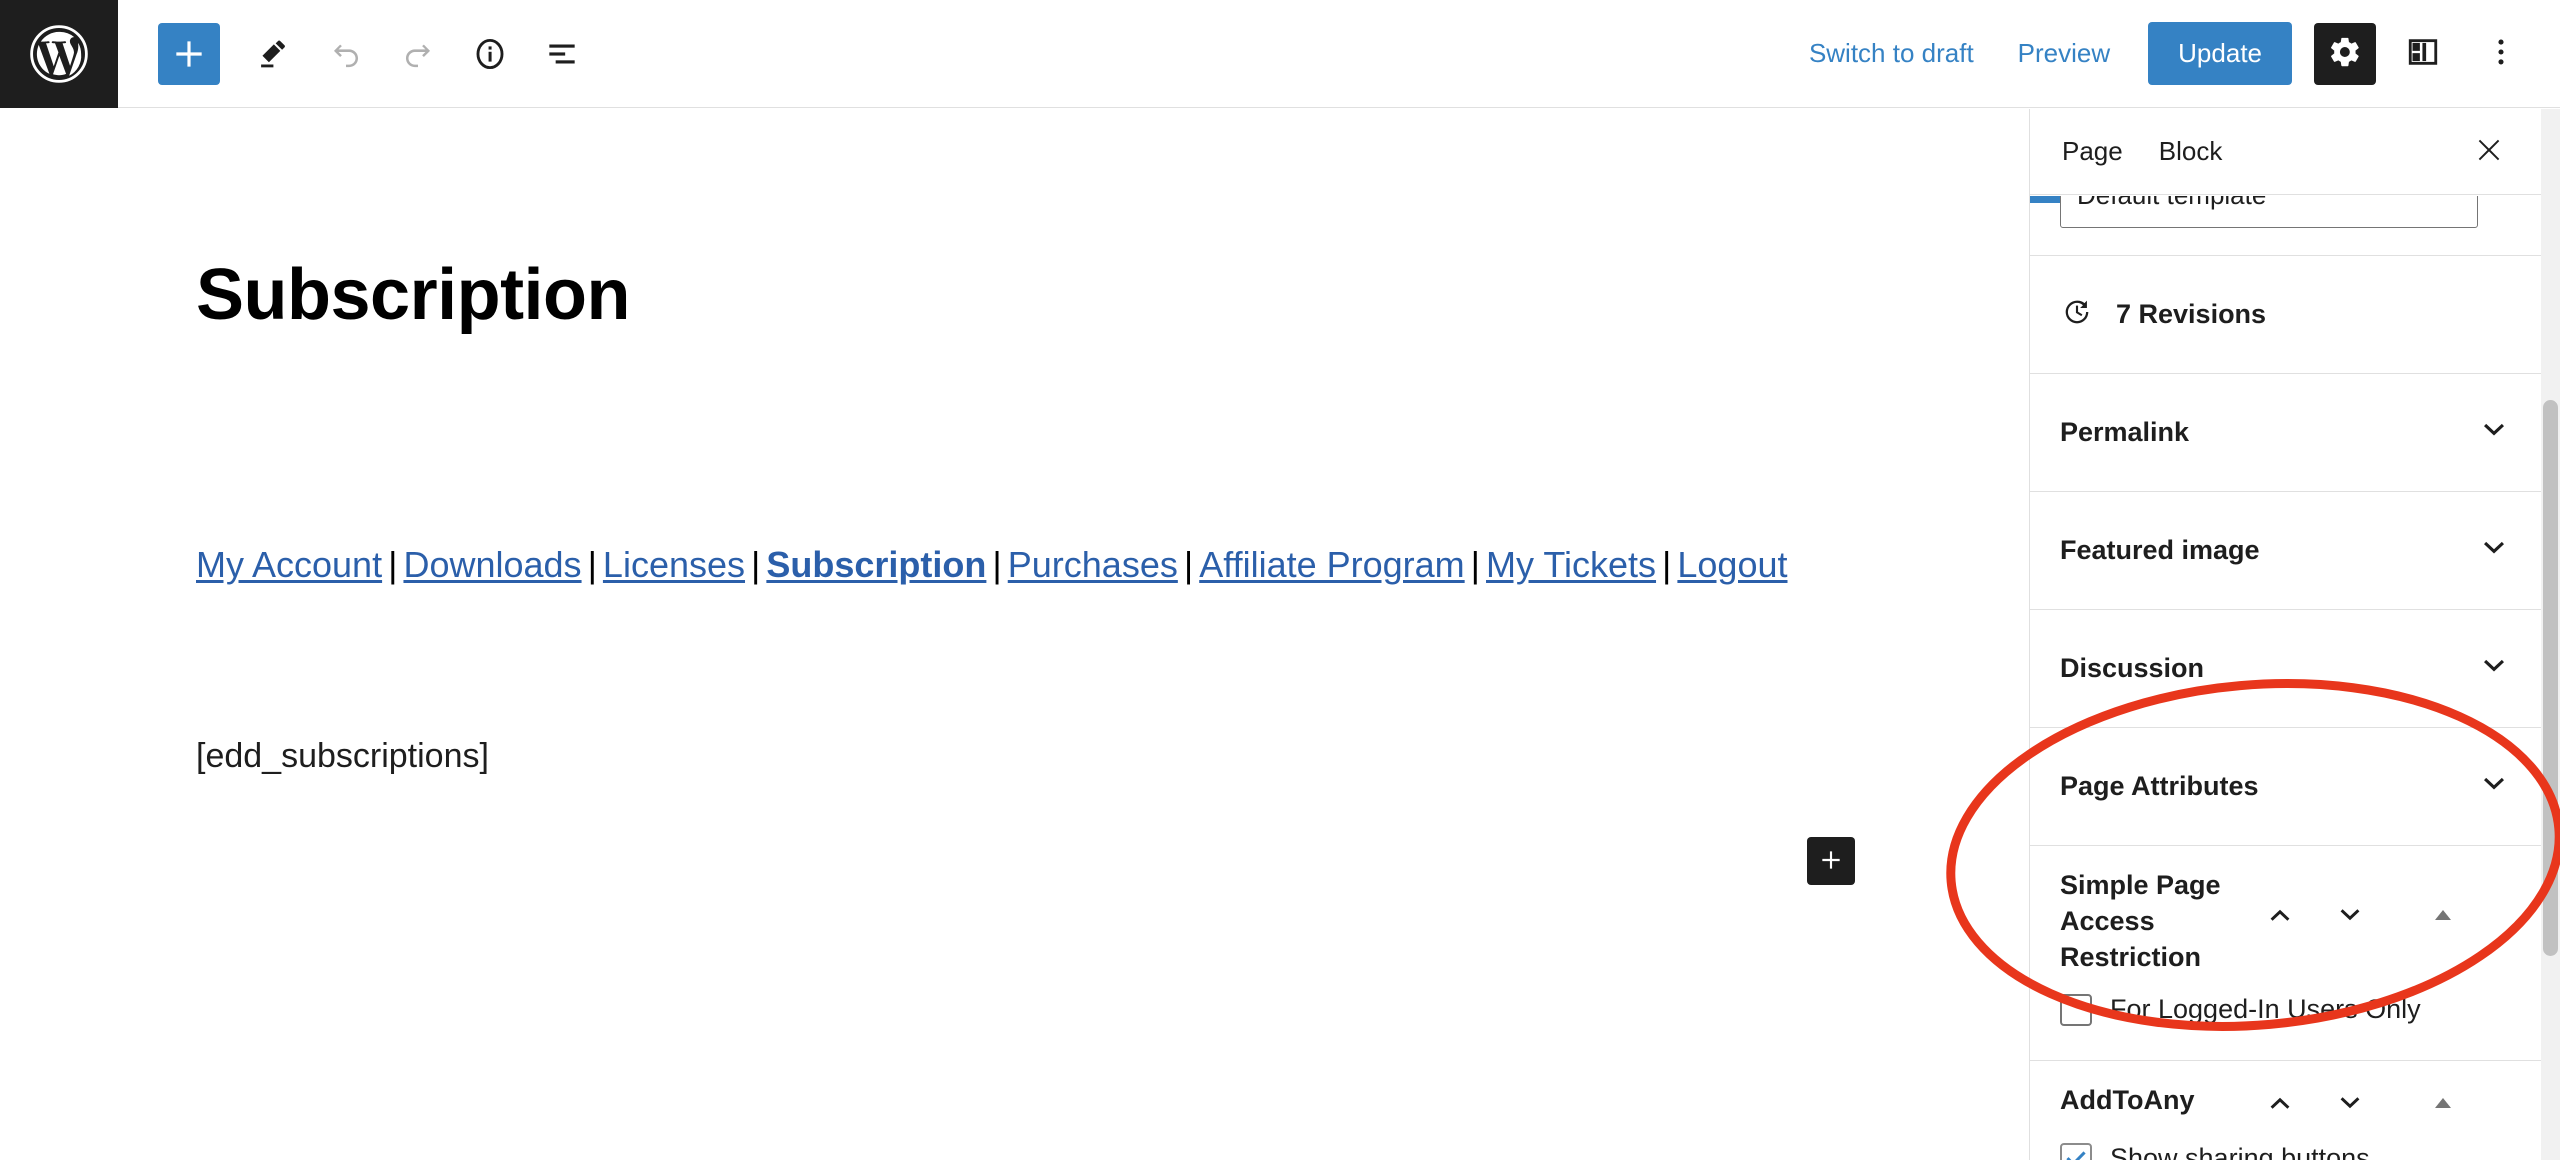 The width and height of the screenshot is (2560, 1160). What do you see at coordinates (2076, 1009) in the screenshot?
I see `logged-in-users-only-checkbox` at bounding box center [2076, 1009].